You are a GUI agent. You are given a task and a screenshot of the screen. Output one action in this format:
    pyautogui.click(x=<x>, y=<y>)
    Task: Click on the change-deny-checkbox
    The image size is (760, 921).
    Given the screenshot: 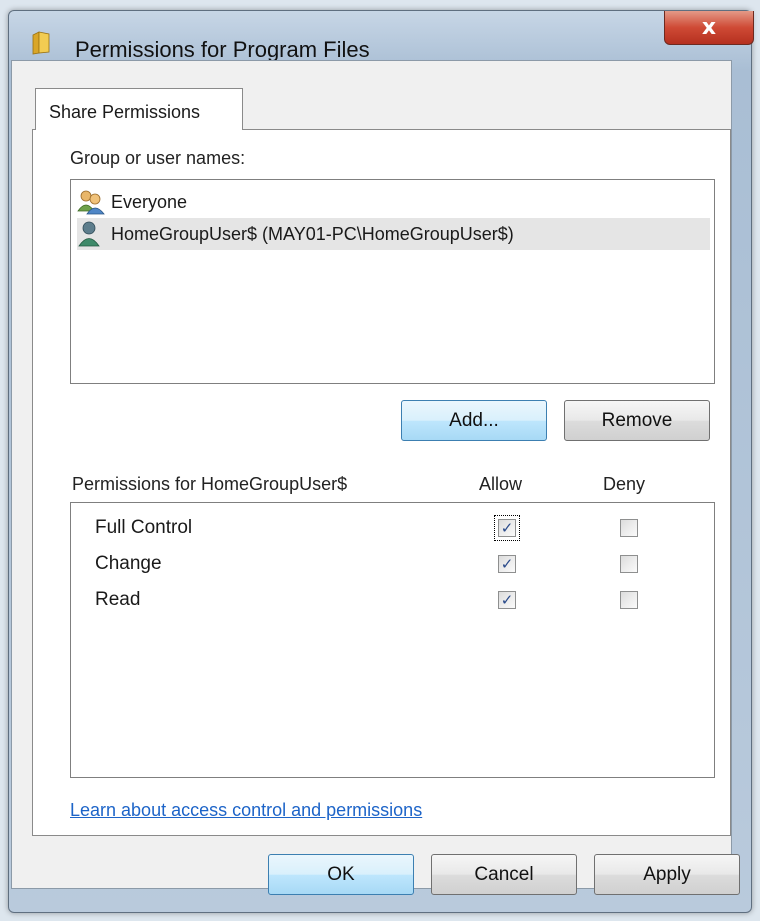 What is the action you would take?
    pyautogui.click(x=629, y=564)
    